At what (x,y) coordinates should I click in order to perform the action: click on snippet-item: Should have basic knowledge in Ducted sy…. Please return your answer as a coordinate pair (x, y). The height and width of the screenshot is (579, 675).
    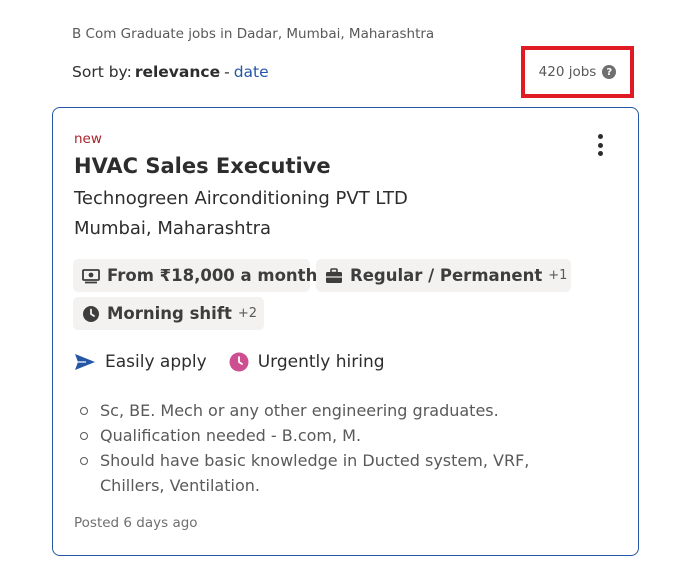
    Looking at the image, I should click on (319, 473).